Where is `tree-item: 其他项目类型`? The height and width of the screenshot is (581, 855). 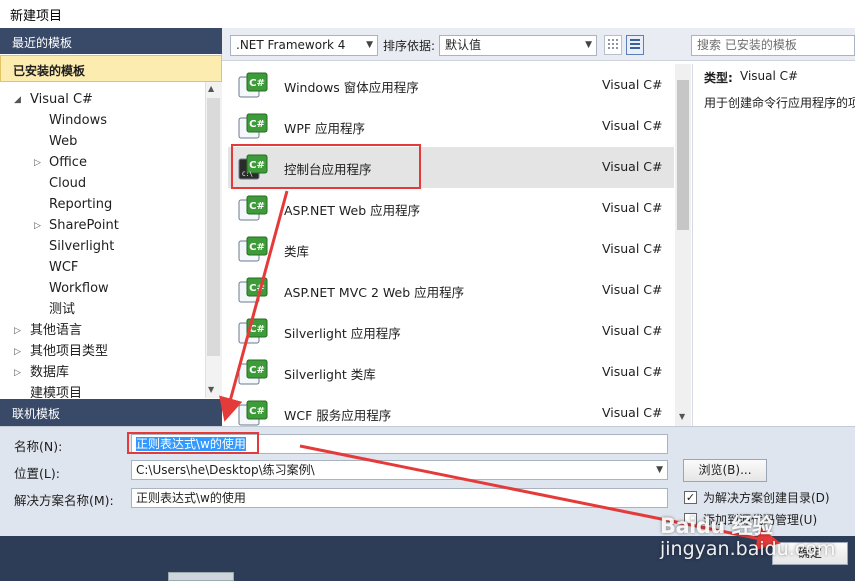 tree-item: 其他项目类型 is located at coordinates (69, 352).